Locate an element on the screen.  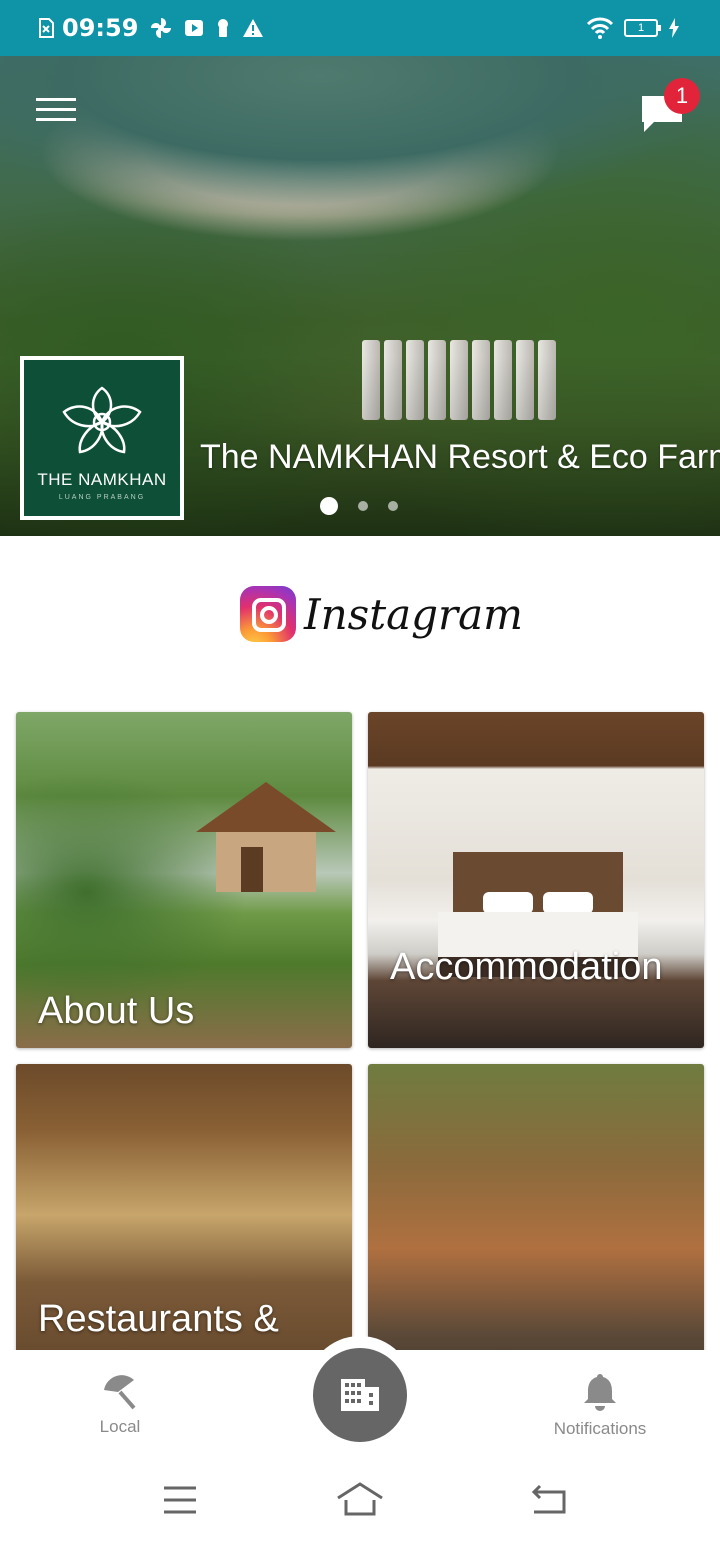
youtube-icon is located at coordinates (194, 28).